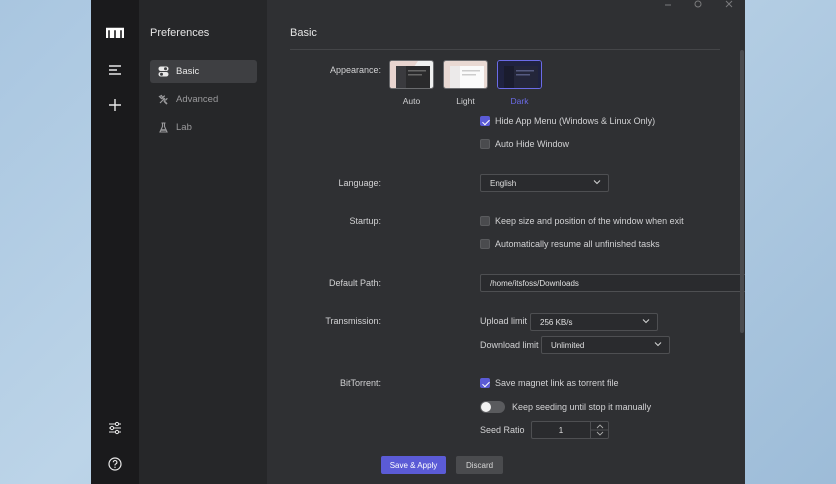 The image size is (836, 484). I want to click on upload-limit-select: 256 KB/s, so click(594, 322).